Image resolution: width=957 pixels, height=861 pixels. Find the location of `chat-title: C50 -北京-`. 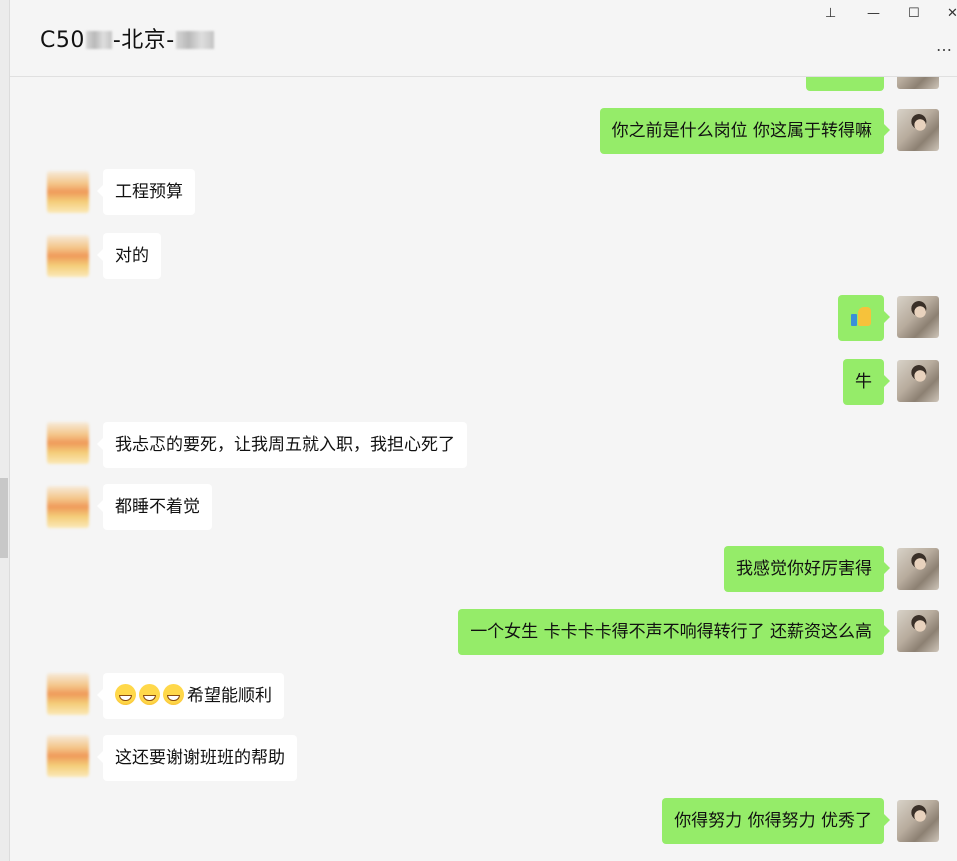

chat-title: C50 -北京- is located at coordinates (127, 38).